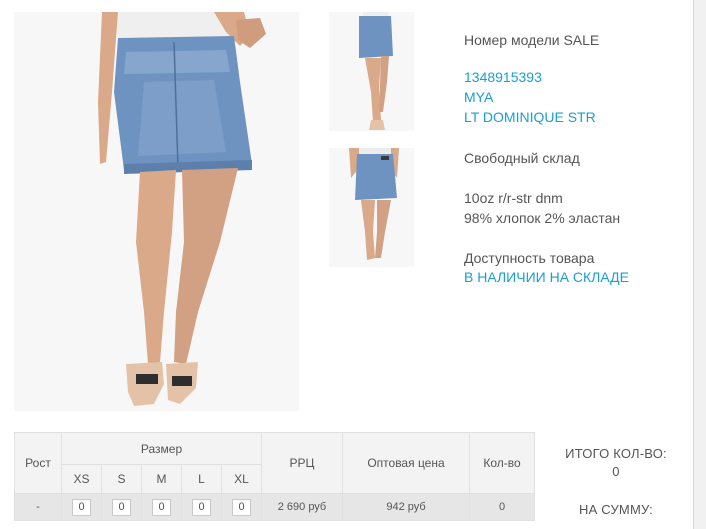  I want to click on availability-label: Доступность товара, so click(529, 258).